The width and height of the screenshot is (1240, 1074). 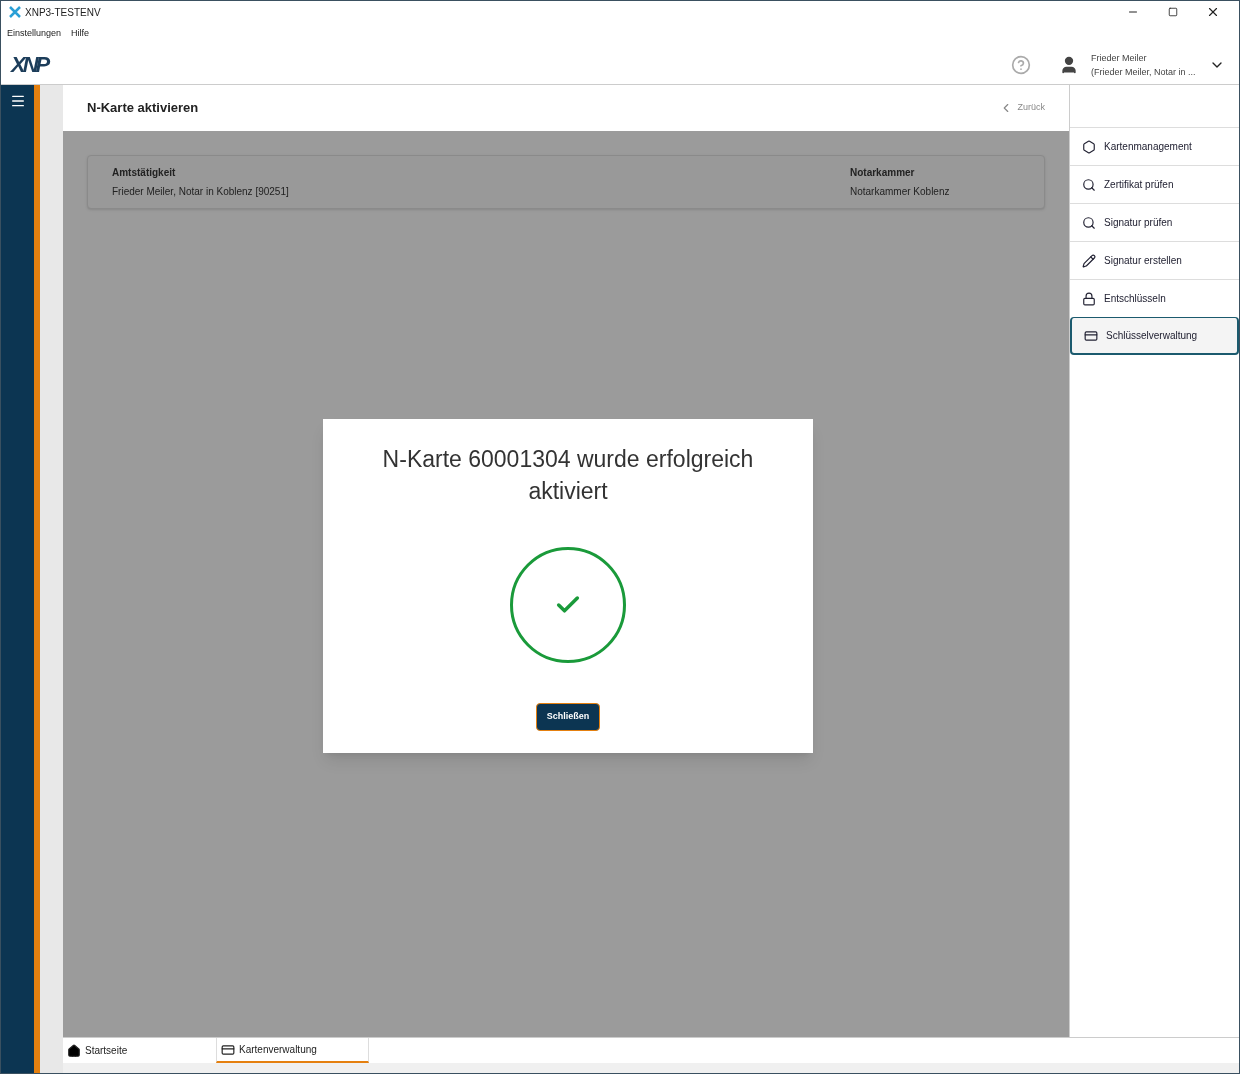 I want to click on app-icon, so click(x=15, y=12).